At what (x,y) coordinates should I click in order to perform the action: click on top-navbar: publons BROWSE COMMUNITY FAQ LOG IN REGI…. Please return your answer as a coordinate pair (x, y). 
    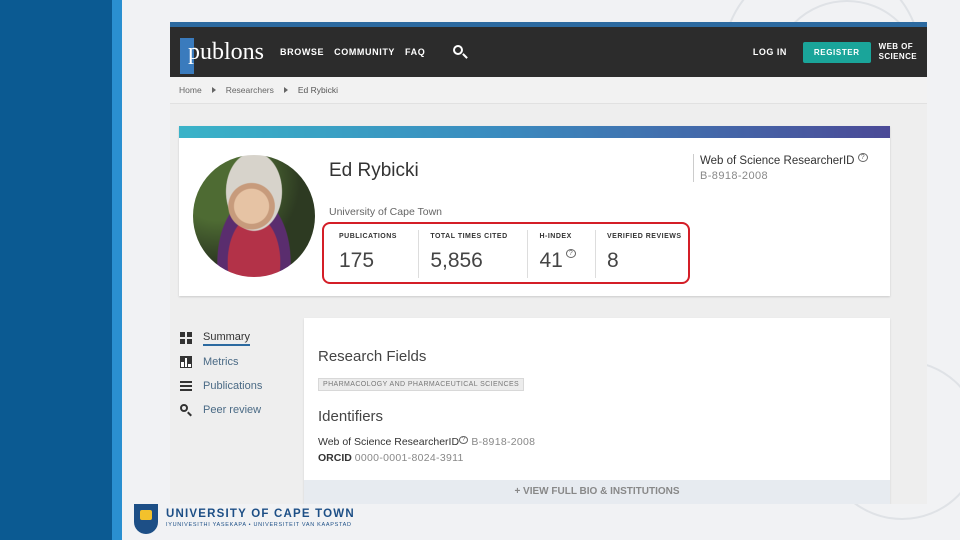
    Looking at the image, I should click on (548, 52).